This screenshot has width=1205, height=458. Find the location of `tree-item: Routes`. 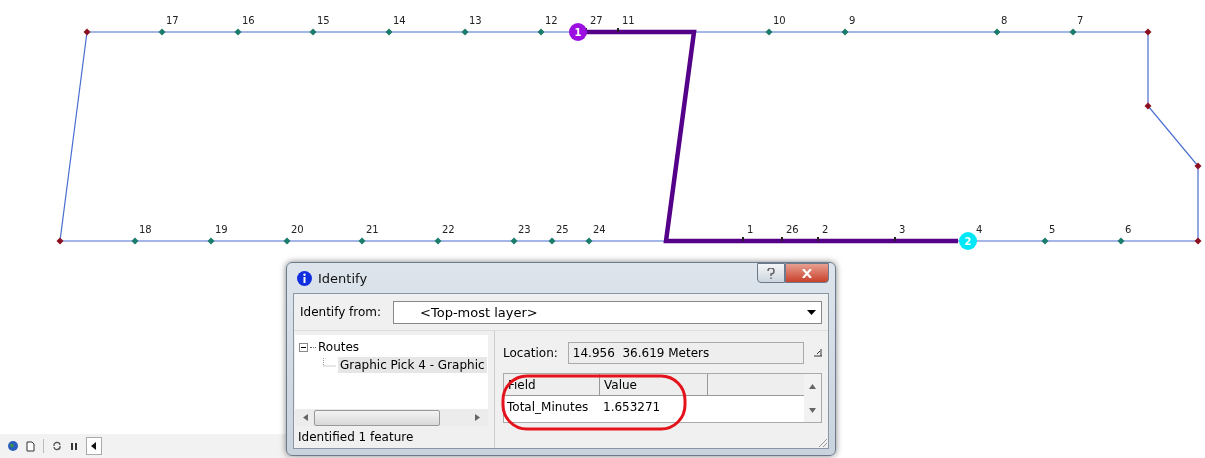

tree-item: Routes is located at coordinates (339, 347).